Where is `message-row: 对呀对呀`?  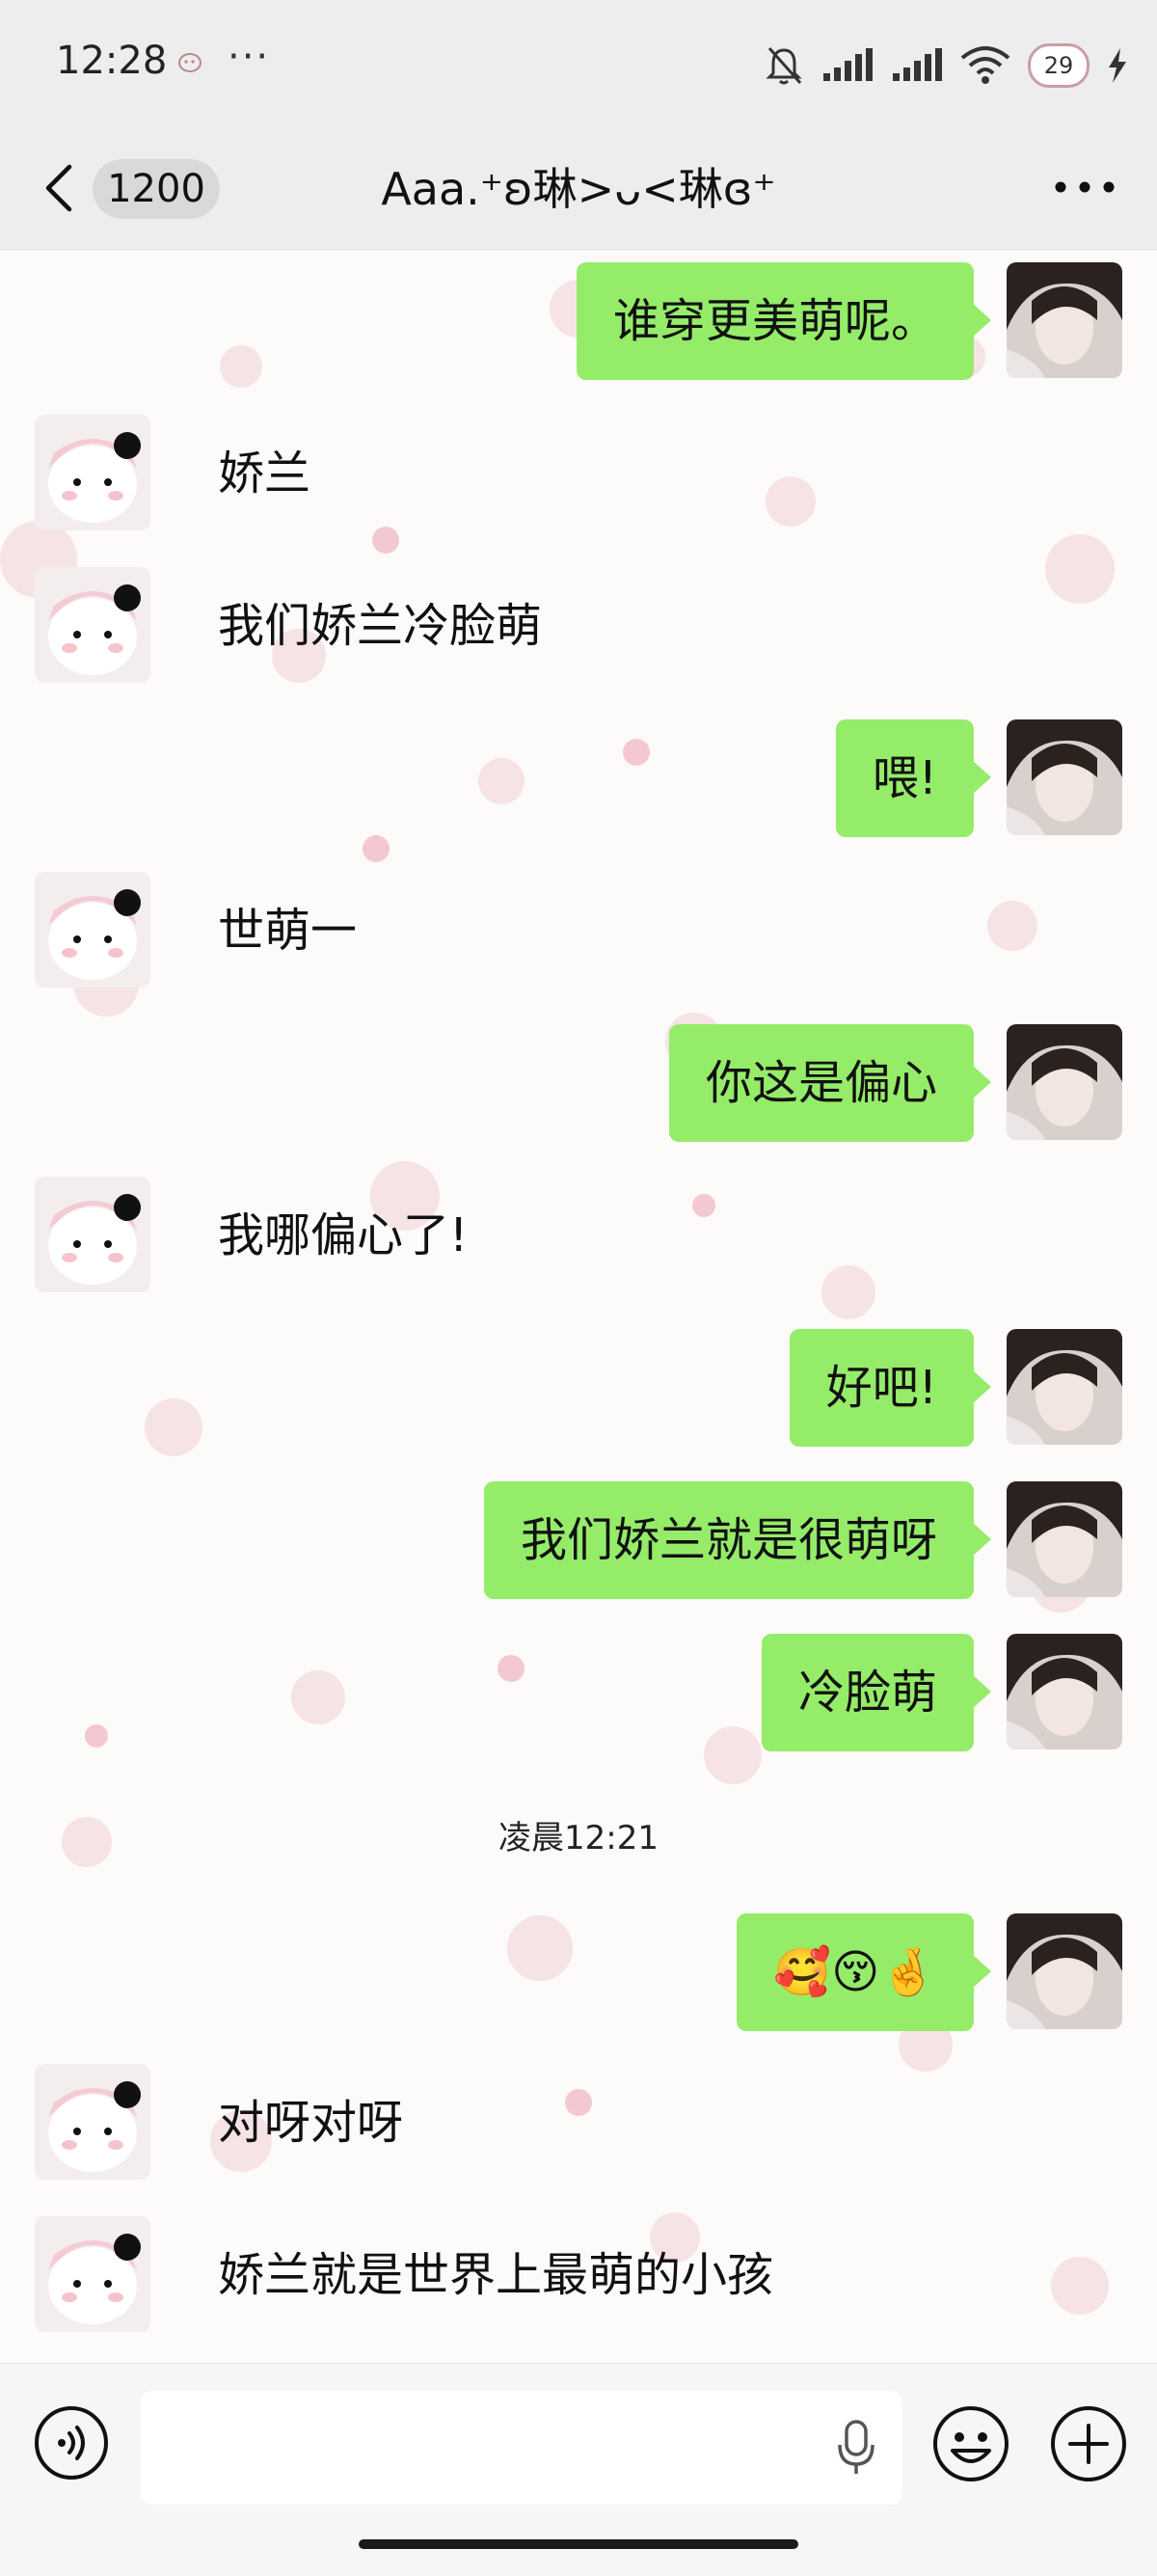 message-row: 对呀对呀 is located at coordinates (578, 2126).